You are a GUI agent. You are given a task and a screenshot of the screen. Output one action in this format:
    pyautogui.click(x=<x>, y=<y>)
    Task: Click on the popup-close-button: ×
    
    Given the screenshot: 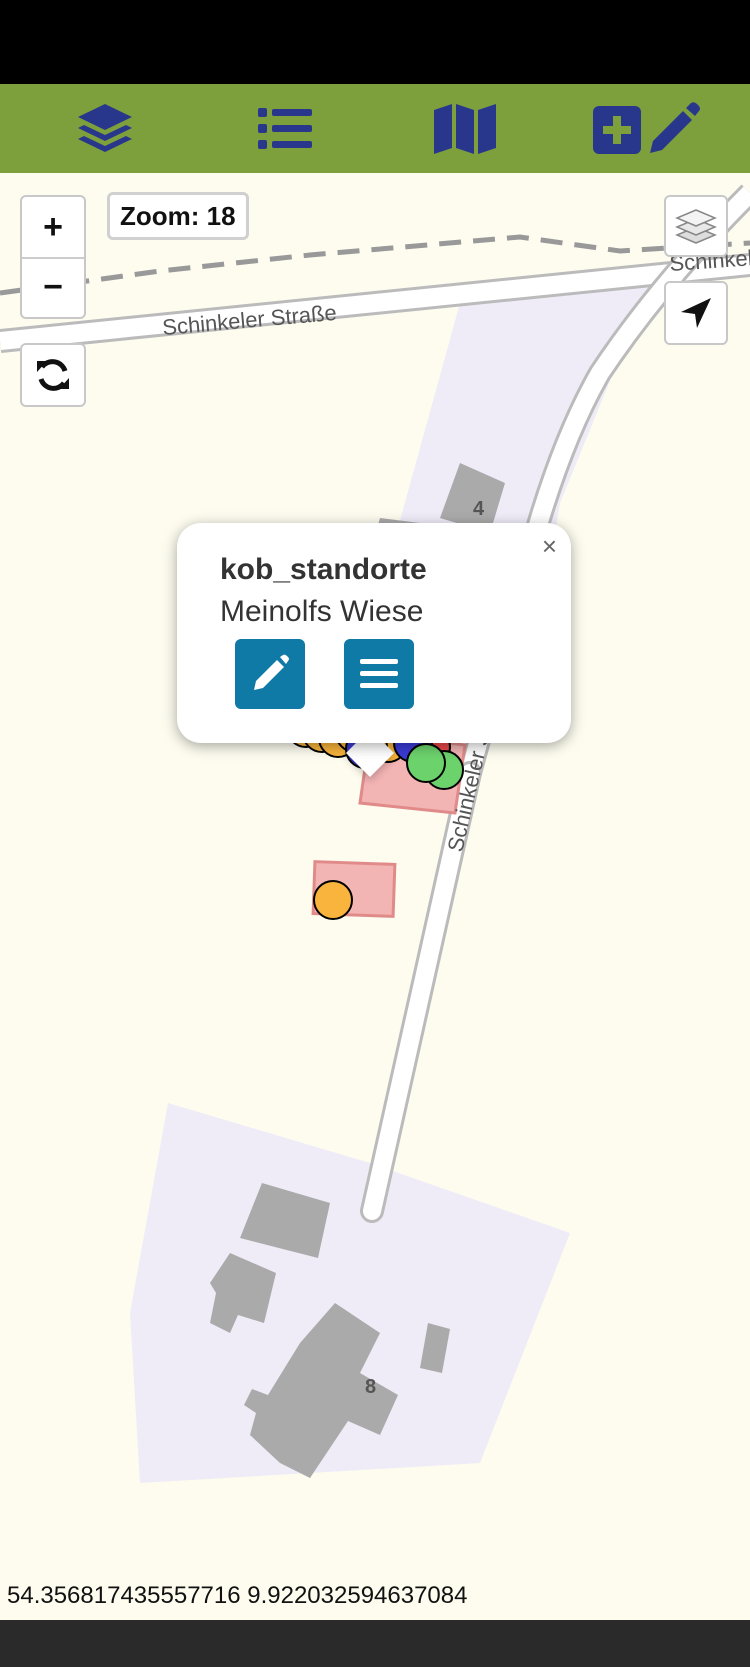 What is the action you would take?
    pyautogui.click(x=549, y=546)
    